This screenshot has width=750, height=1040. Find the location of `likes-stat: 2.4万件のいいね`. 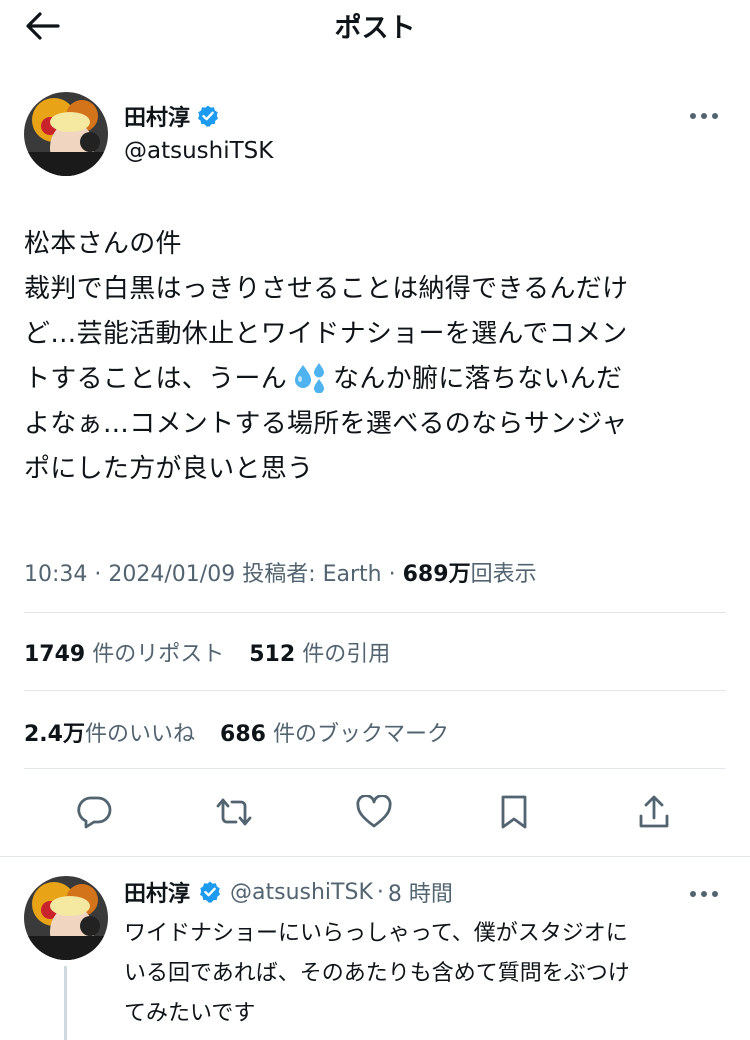

likes-stat: 2.4万件のいいね is located at coordinates (109, 734).